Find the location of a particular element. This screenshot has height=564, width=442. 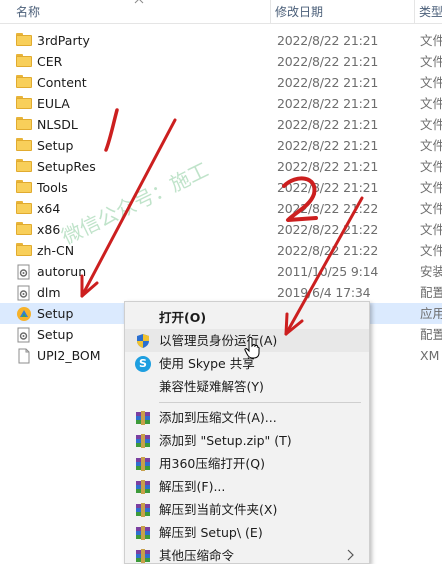

column-header: 名称 修改日期 类型 is located at coordinates (221, 12).